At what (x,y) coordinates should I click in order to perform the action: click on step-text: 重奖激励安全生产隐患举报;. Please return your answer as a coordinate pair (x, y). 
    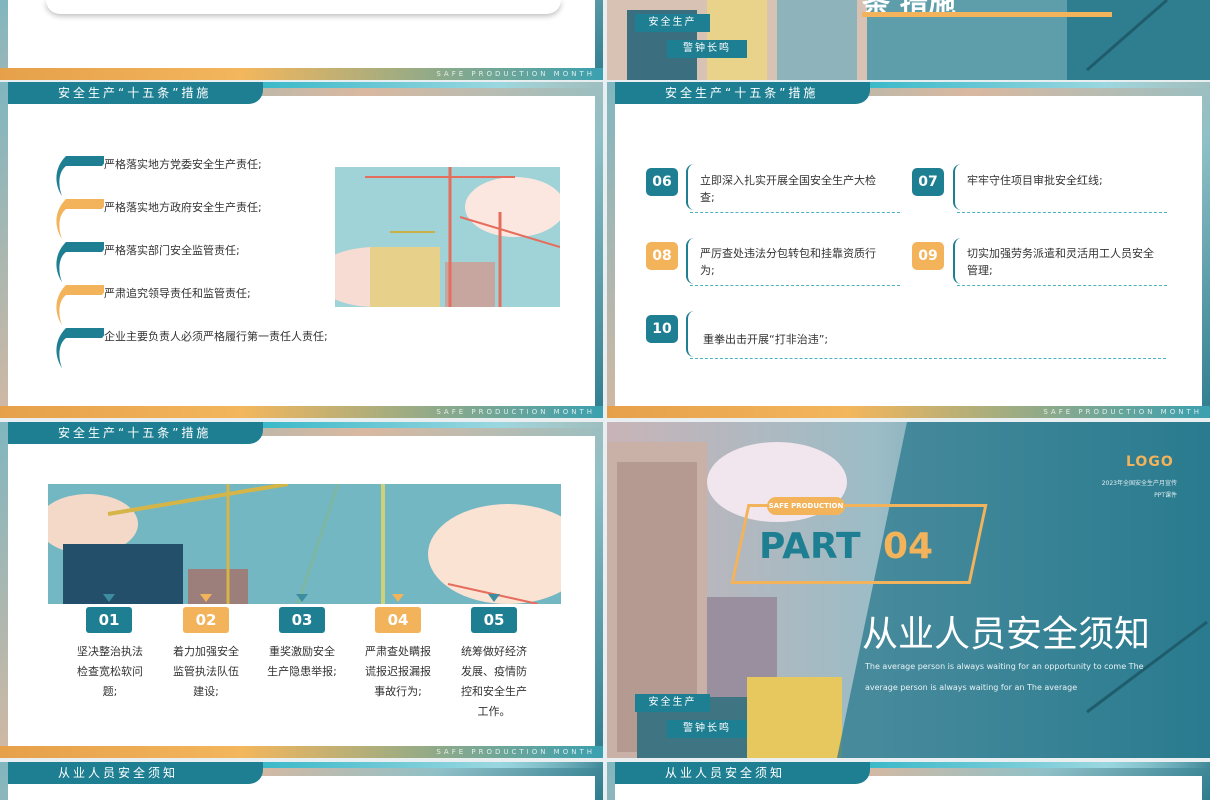
    Looking at the image, I should click on (302, 661).